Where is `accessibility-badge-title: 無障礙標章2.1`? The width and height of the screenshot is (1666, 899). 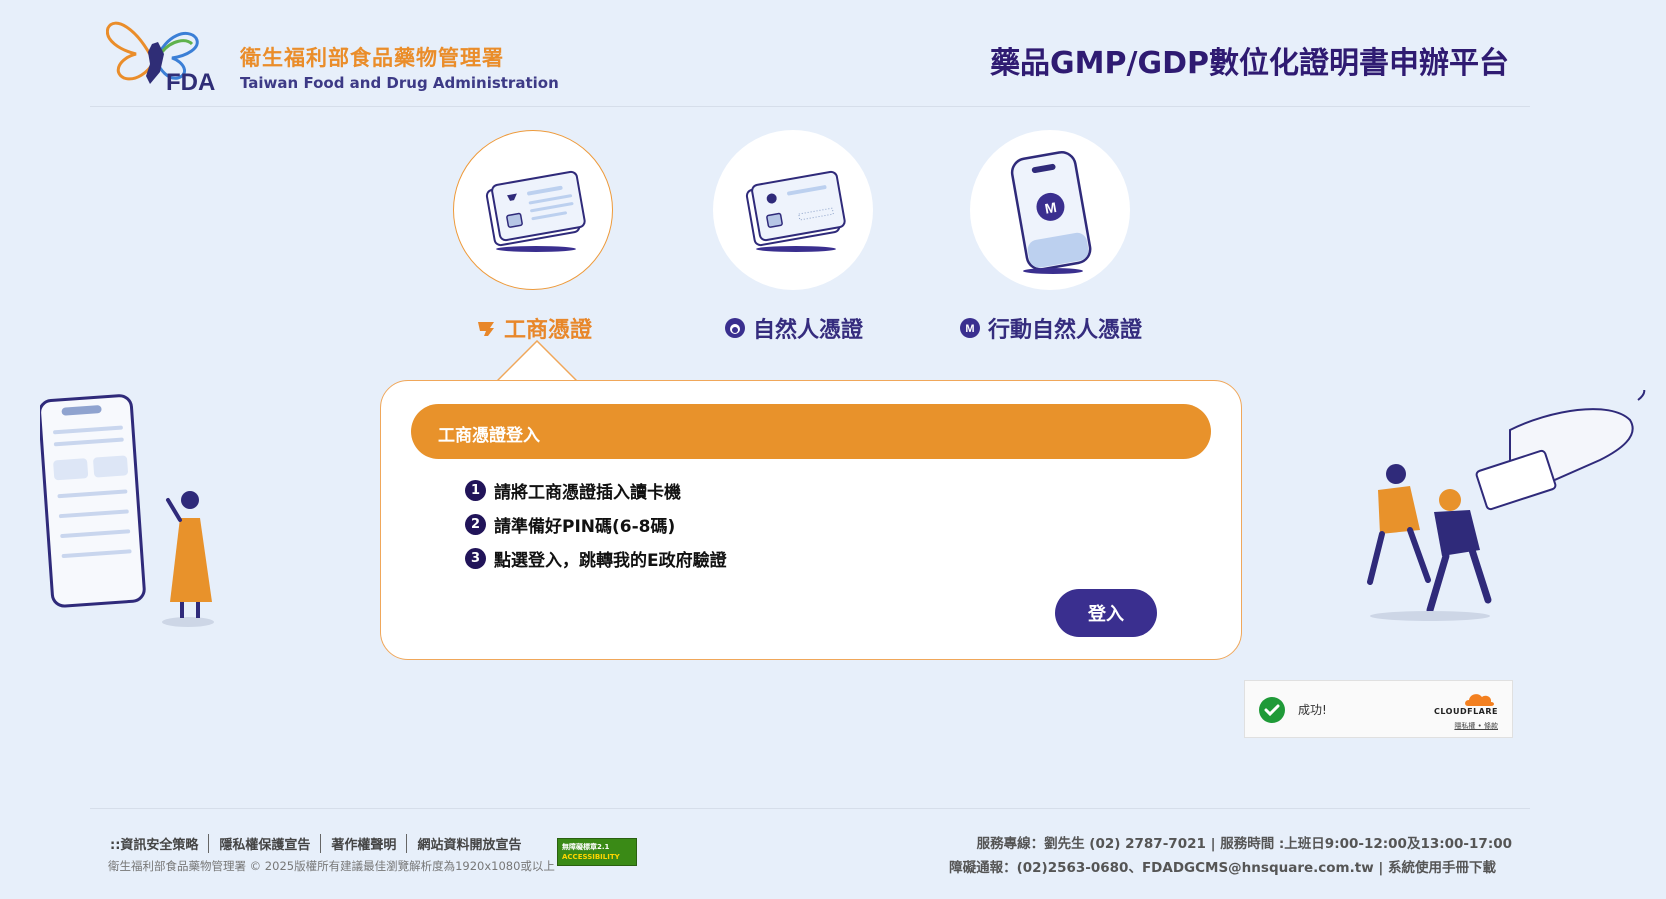 accessibility-badge-title: 無障礙標章2.1 is located at coordinates (586, 847).